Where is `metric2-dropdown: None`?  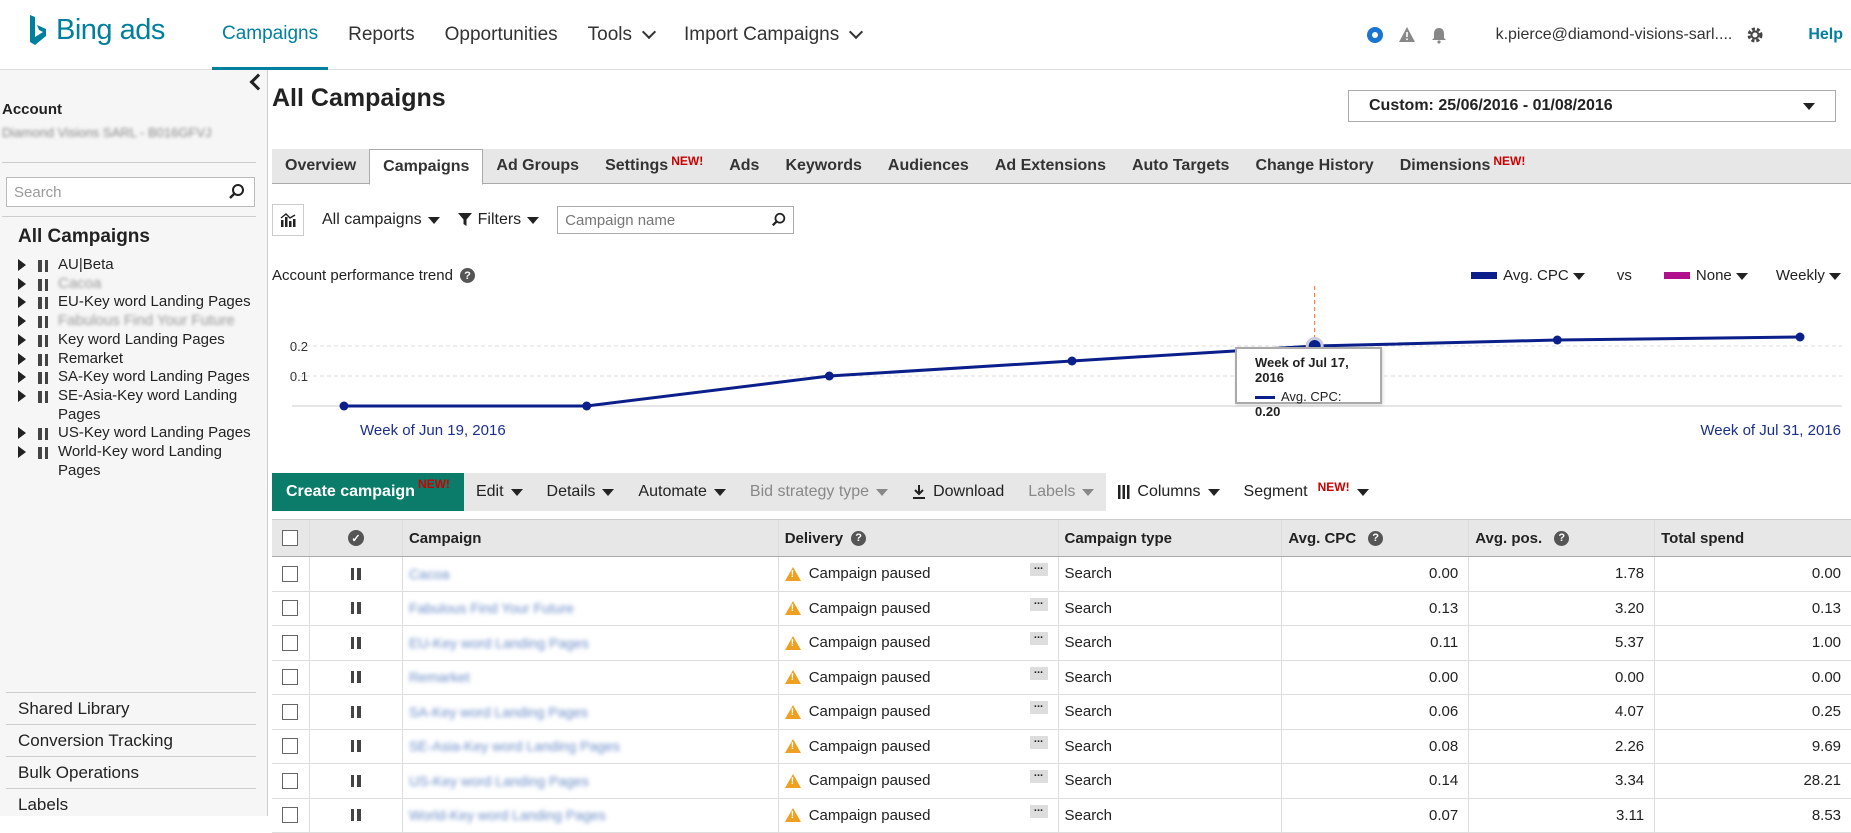
metric2-dropdown: None is located at coordinates (1722, 275).